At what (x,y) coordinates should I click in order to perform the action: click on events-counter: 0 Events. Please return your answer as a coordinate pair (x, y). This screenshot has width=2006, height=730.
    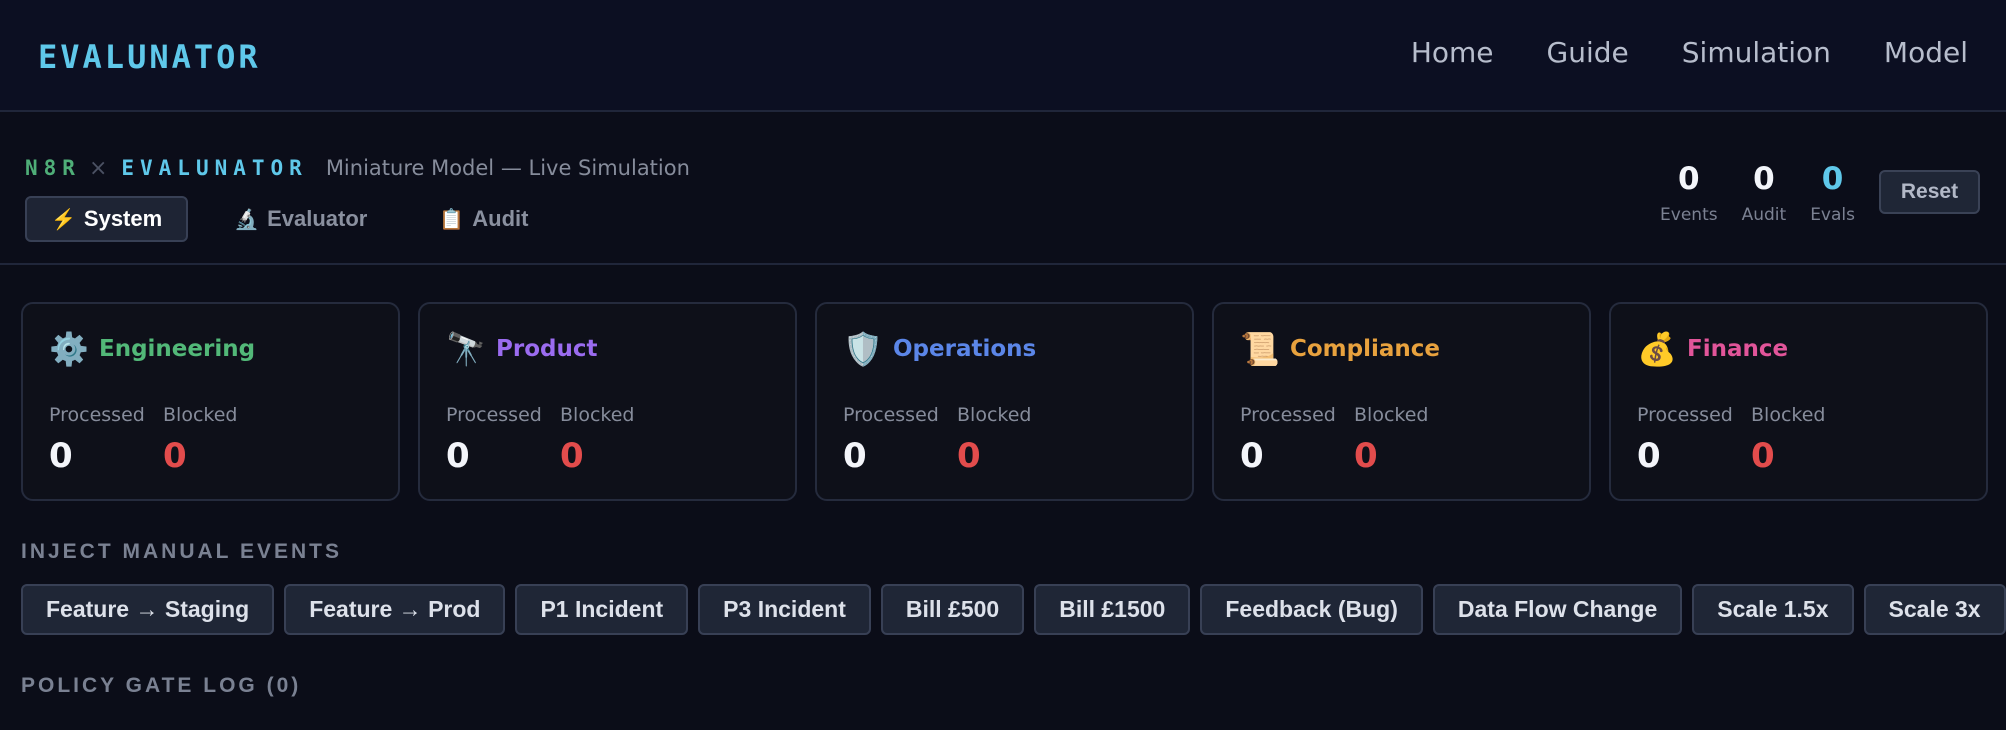
    Looking at the image, I should click on (1689, 193).